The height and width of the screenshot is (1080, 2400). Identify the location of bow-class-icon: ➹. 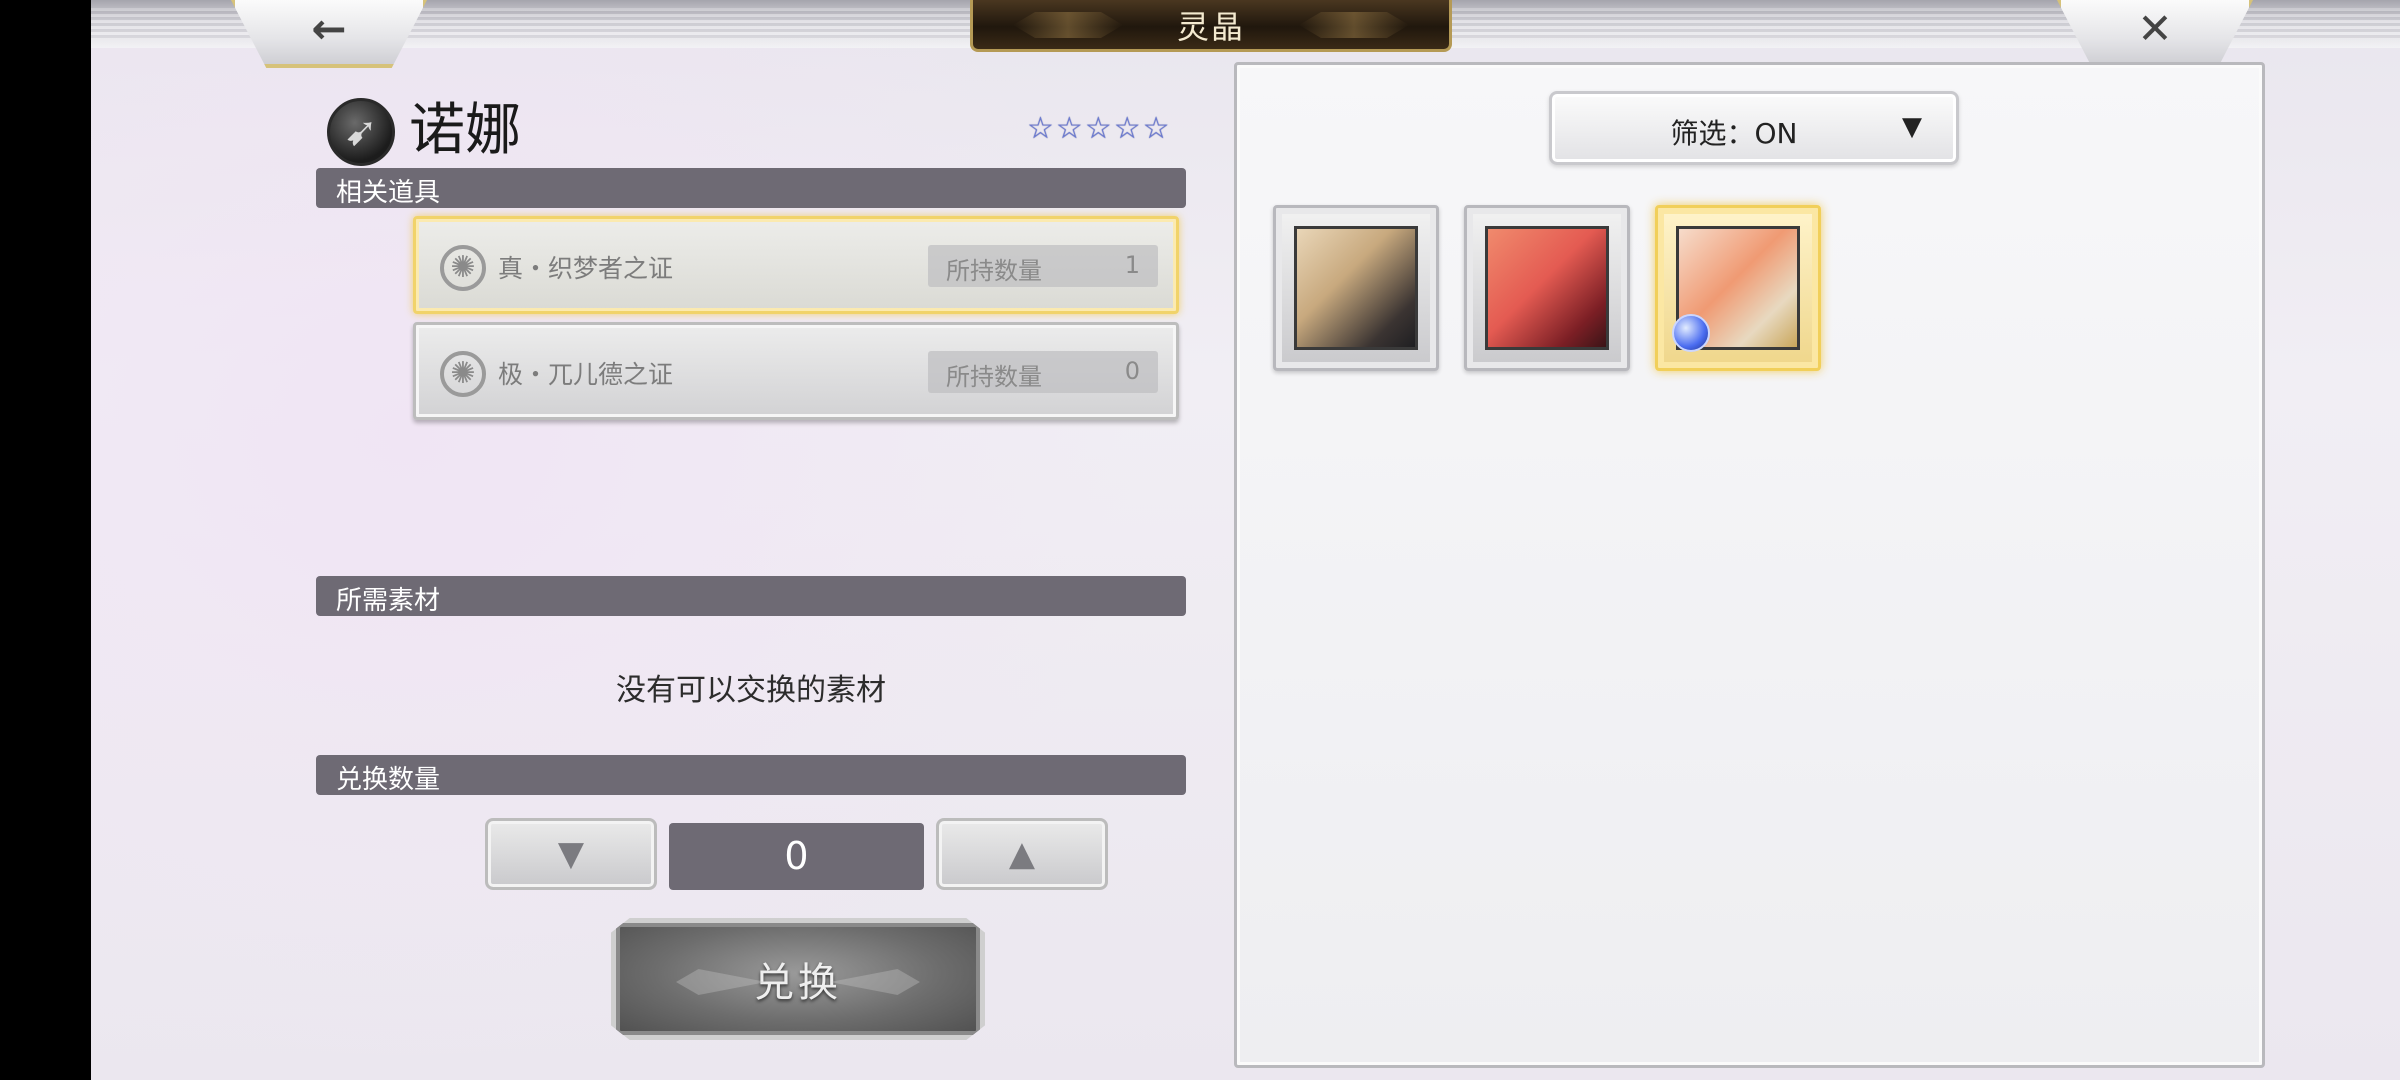
(361, 132).